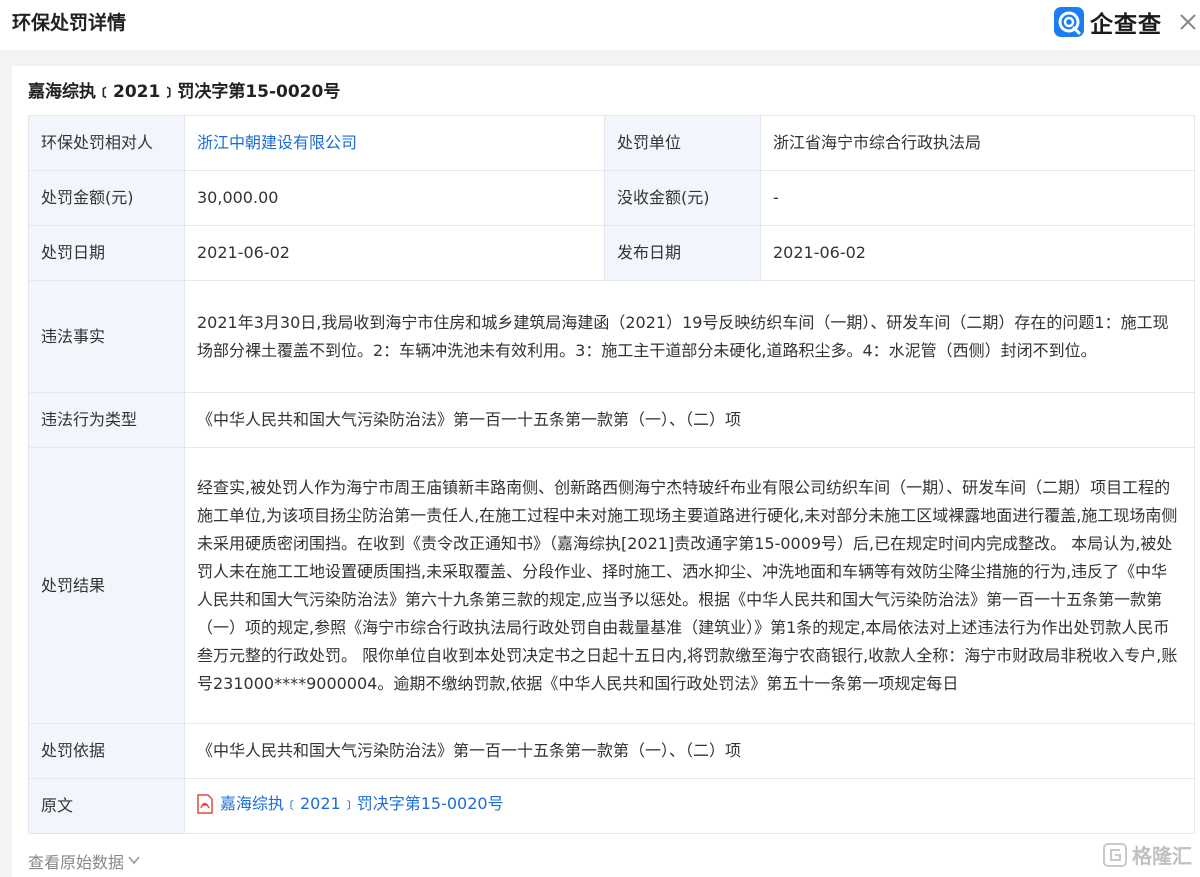 Image resolution: width=1200 pixels, height=877 pixels. I want to click on result-label: 处罚结果, so click(106, 585).